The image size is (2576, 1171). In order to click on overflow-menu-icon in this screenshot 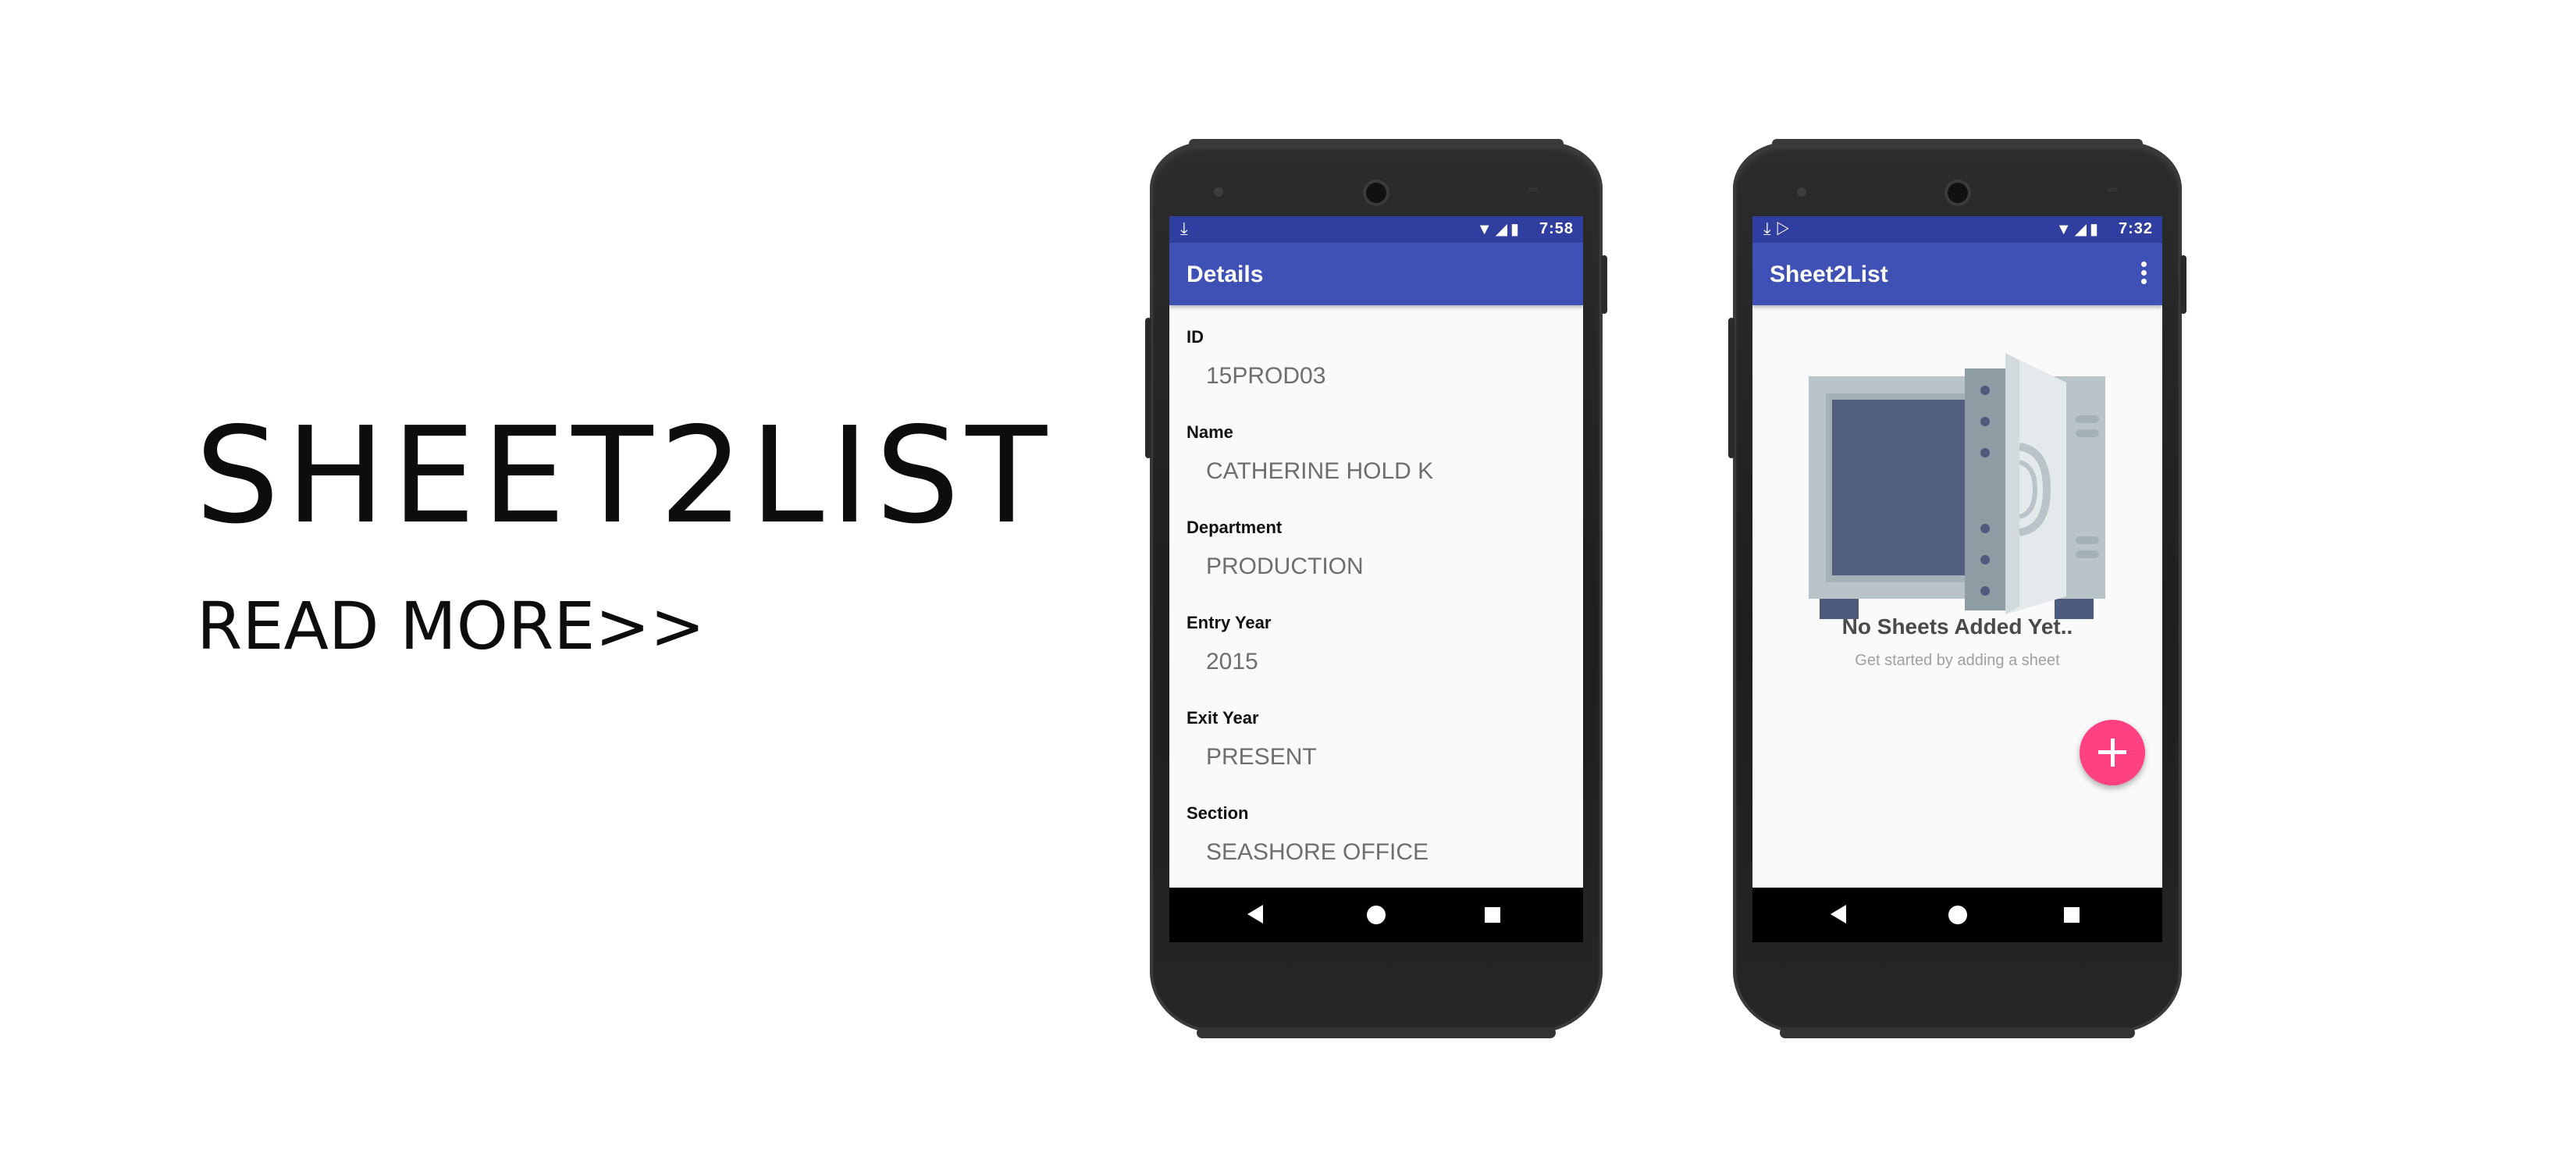, I will do `click(2143, 274)`.